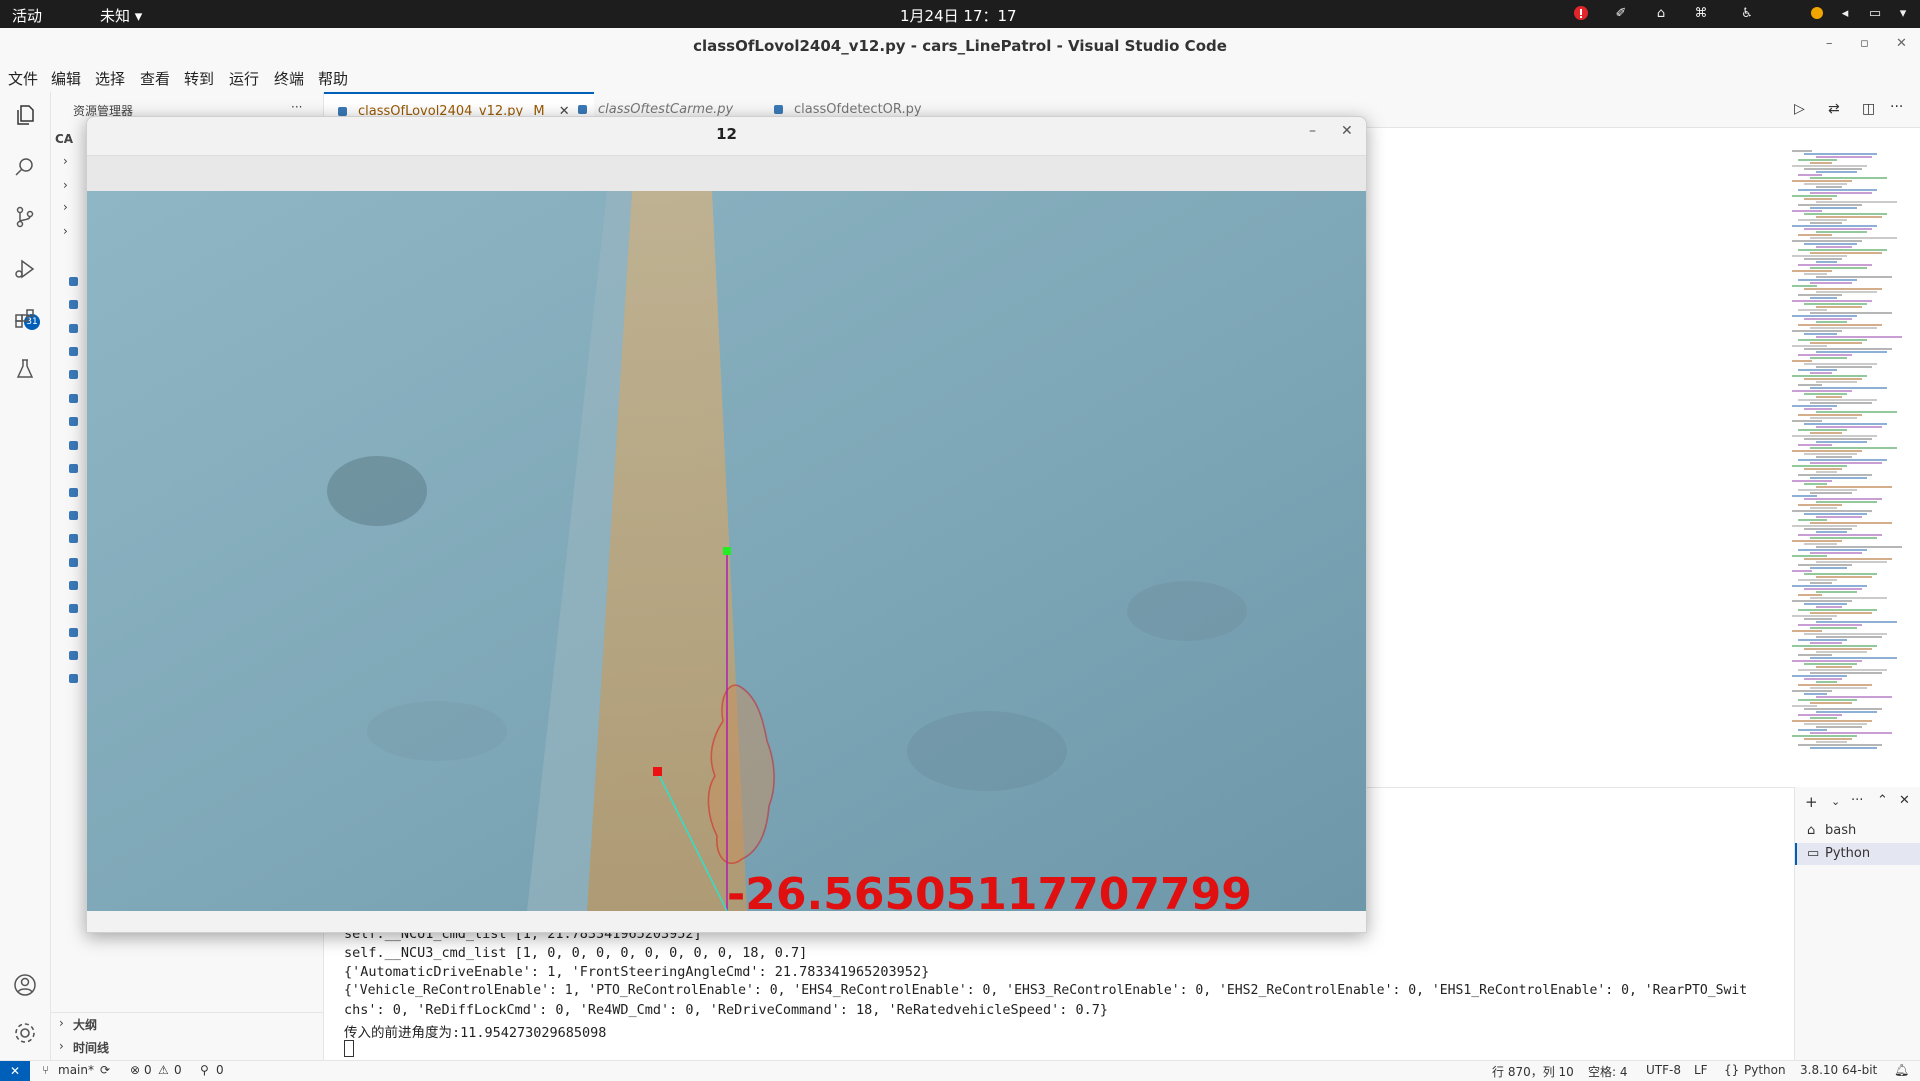 The image size is (1920, 1081). Describe the element at coordinates (1661, 13) in the screenshot. I see `network-icon: ⌂` at that location.